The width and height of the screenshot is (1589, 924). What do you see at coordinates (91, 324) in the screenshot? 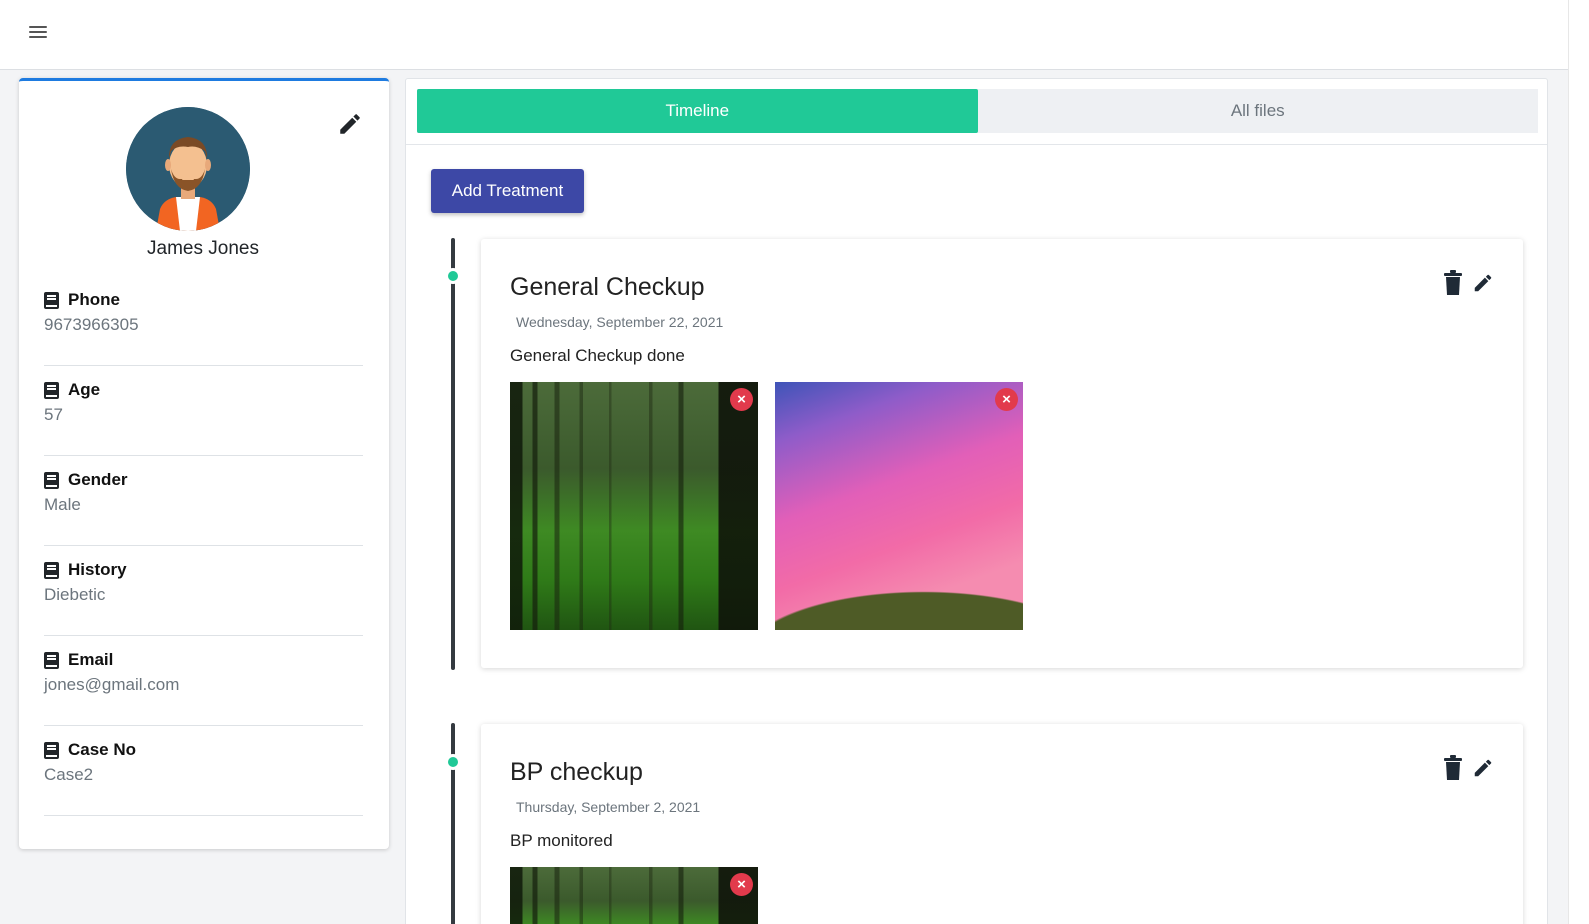
I see `field-value: 9673966305` at bounding box center [91, 324].